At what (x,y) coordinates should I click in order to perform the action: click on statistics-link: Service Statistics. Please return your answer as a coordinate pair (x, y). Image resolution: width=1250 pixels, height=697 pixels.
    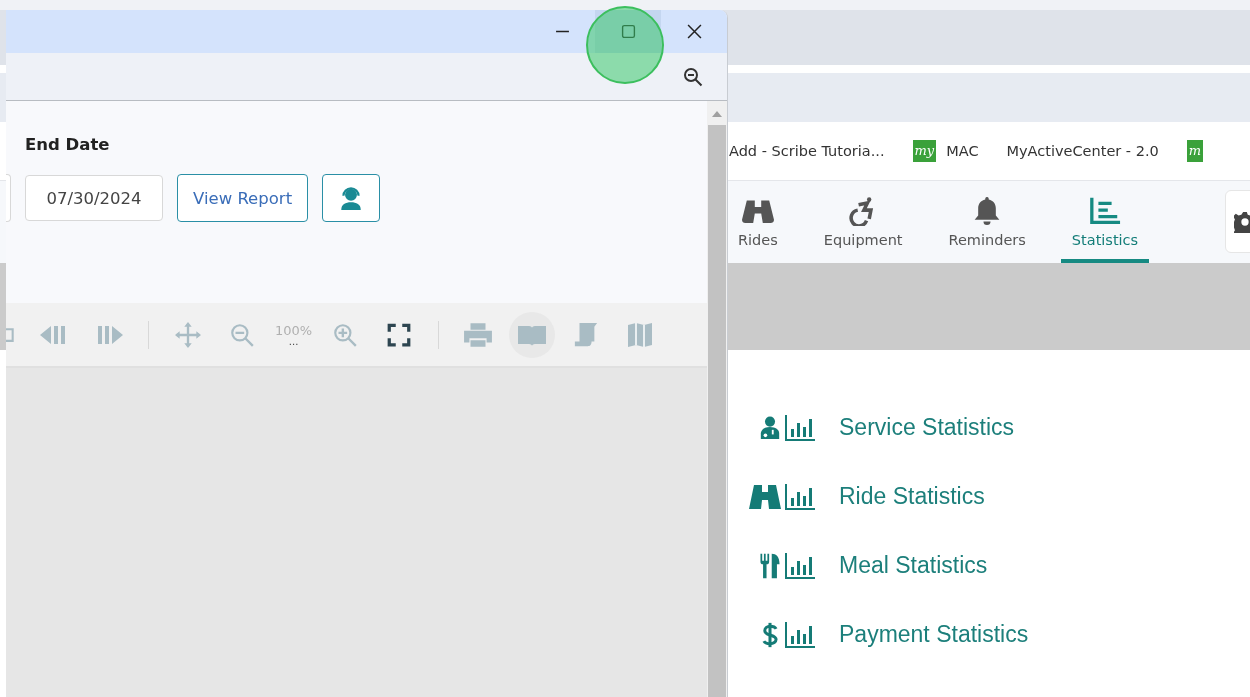
    Looking at the image, I should click on (995, 427).